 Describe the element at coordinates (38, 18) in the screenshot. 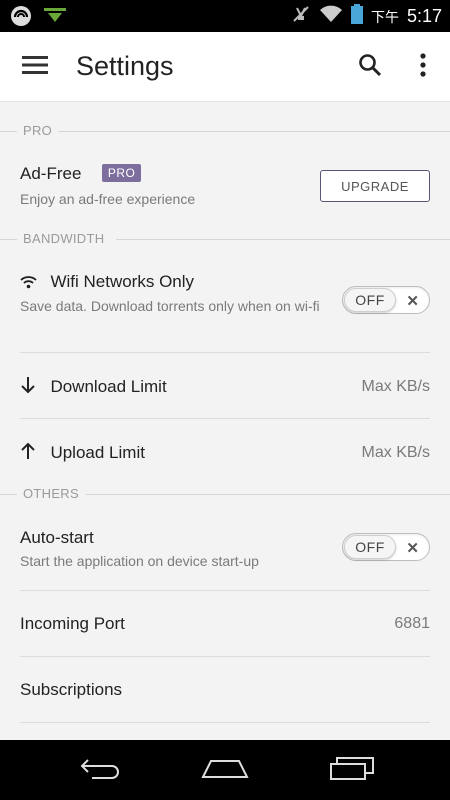

I see `status-bar-left` at that location.